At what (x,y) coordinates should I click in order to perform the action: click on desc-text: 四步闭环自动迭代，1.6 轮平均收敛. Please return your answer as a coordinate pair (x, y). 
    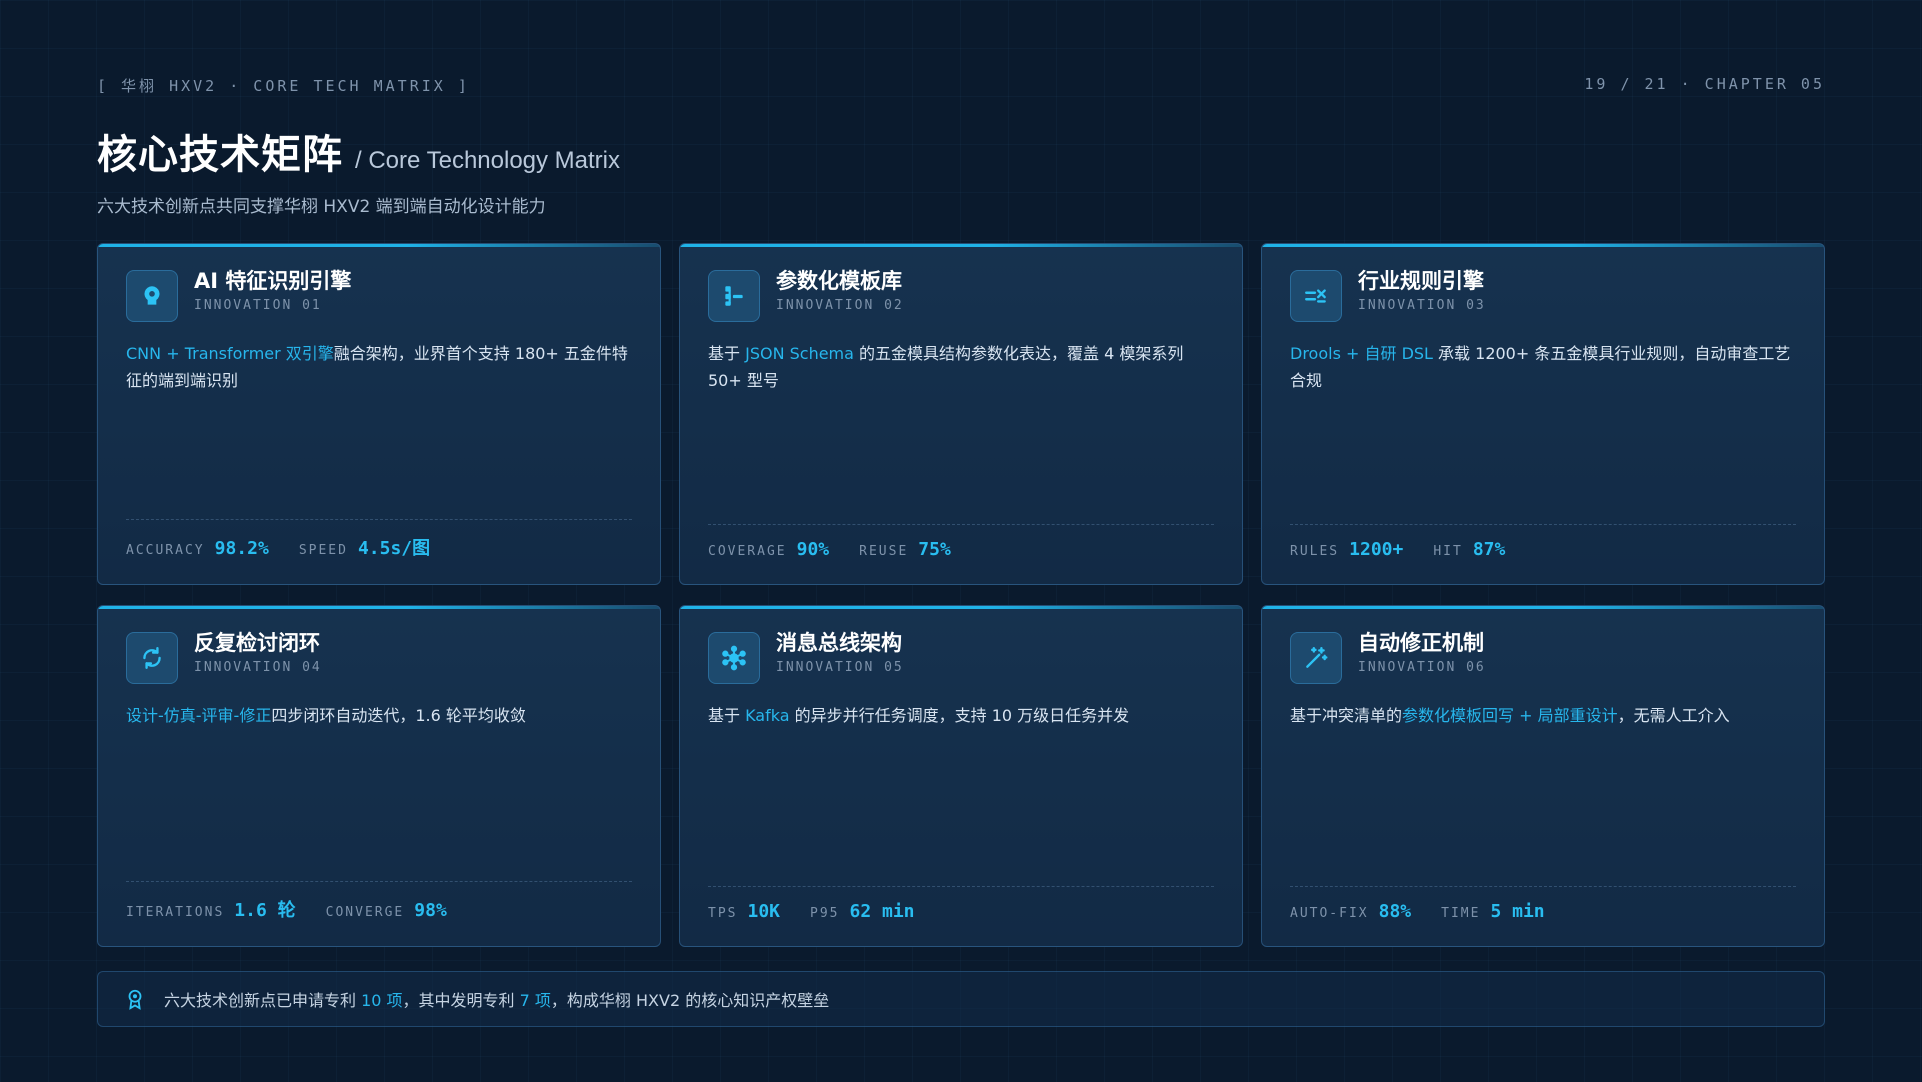
    Looking at the image, I should click on (398, 715).